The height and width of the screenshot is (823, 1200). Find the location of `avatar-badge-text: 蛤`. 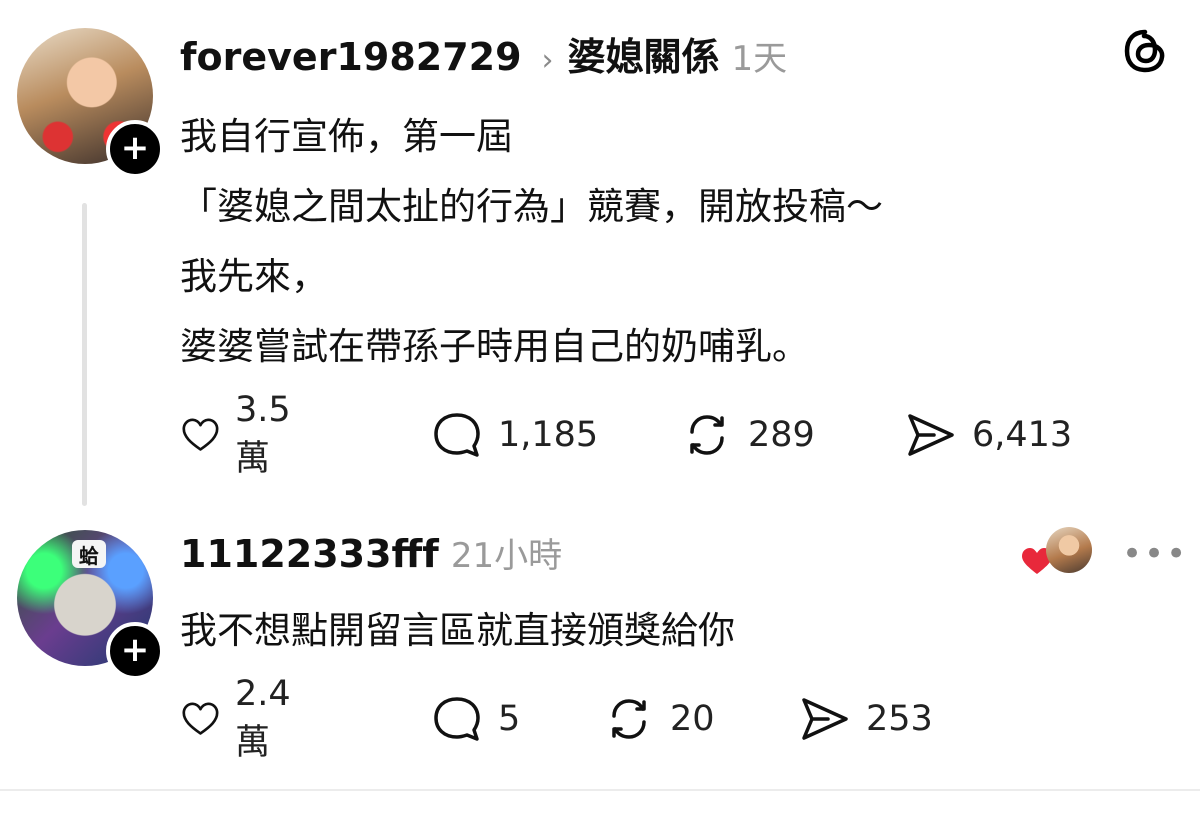

avatar-badge-text: 蛤 is located at coordinates (89, 554).